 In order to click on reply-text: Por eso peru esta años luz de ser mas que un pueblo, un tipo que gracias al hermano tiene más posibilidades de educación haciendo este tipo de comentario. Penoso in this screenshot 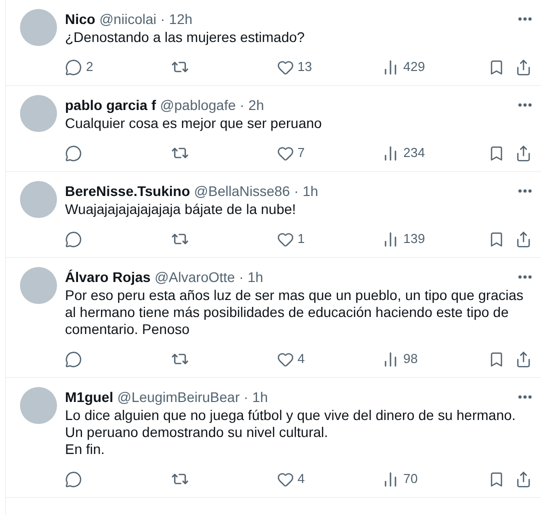, I will do `click(294, 312)`.